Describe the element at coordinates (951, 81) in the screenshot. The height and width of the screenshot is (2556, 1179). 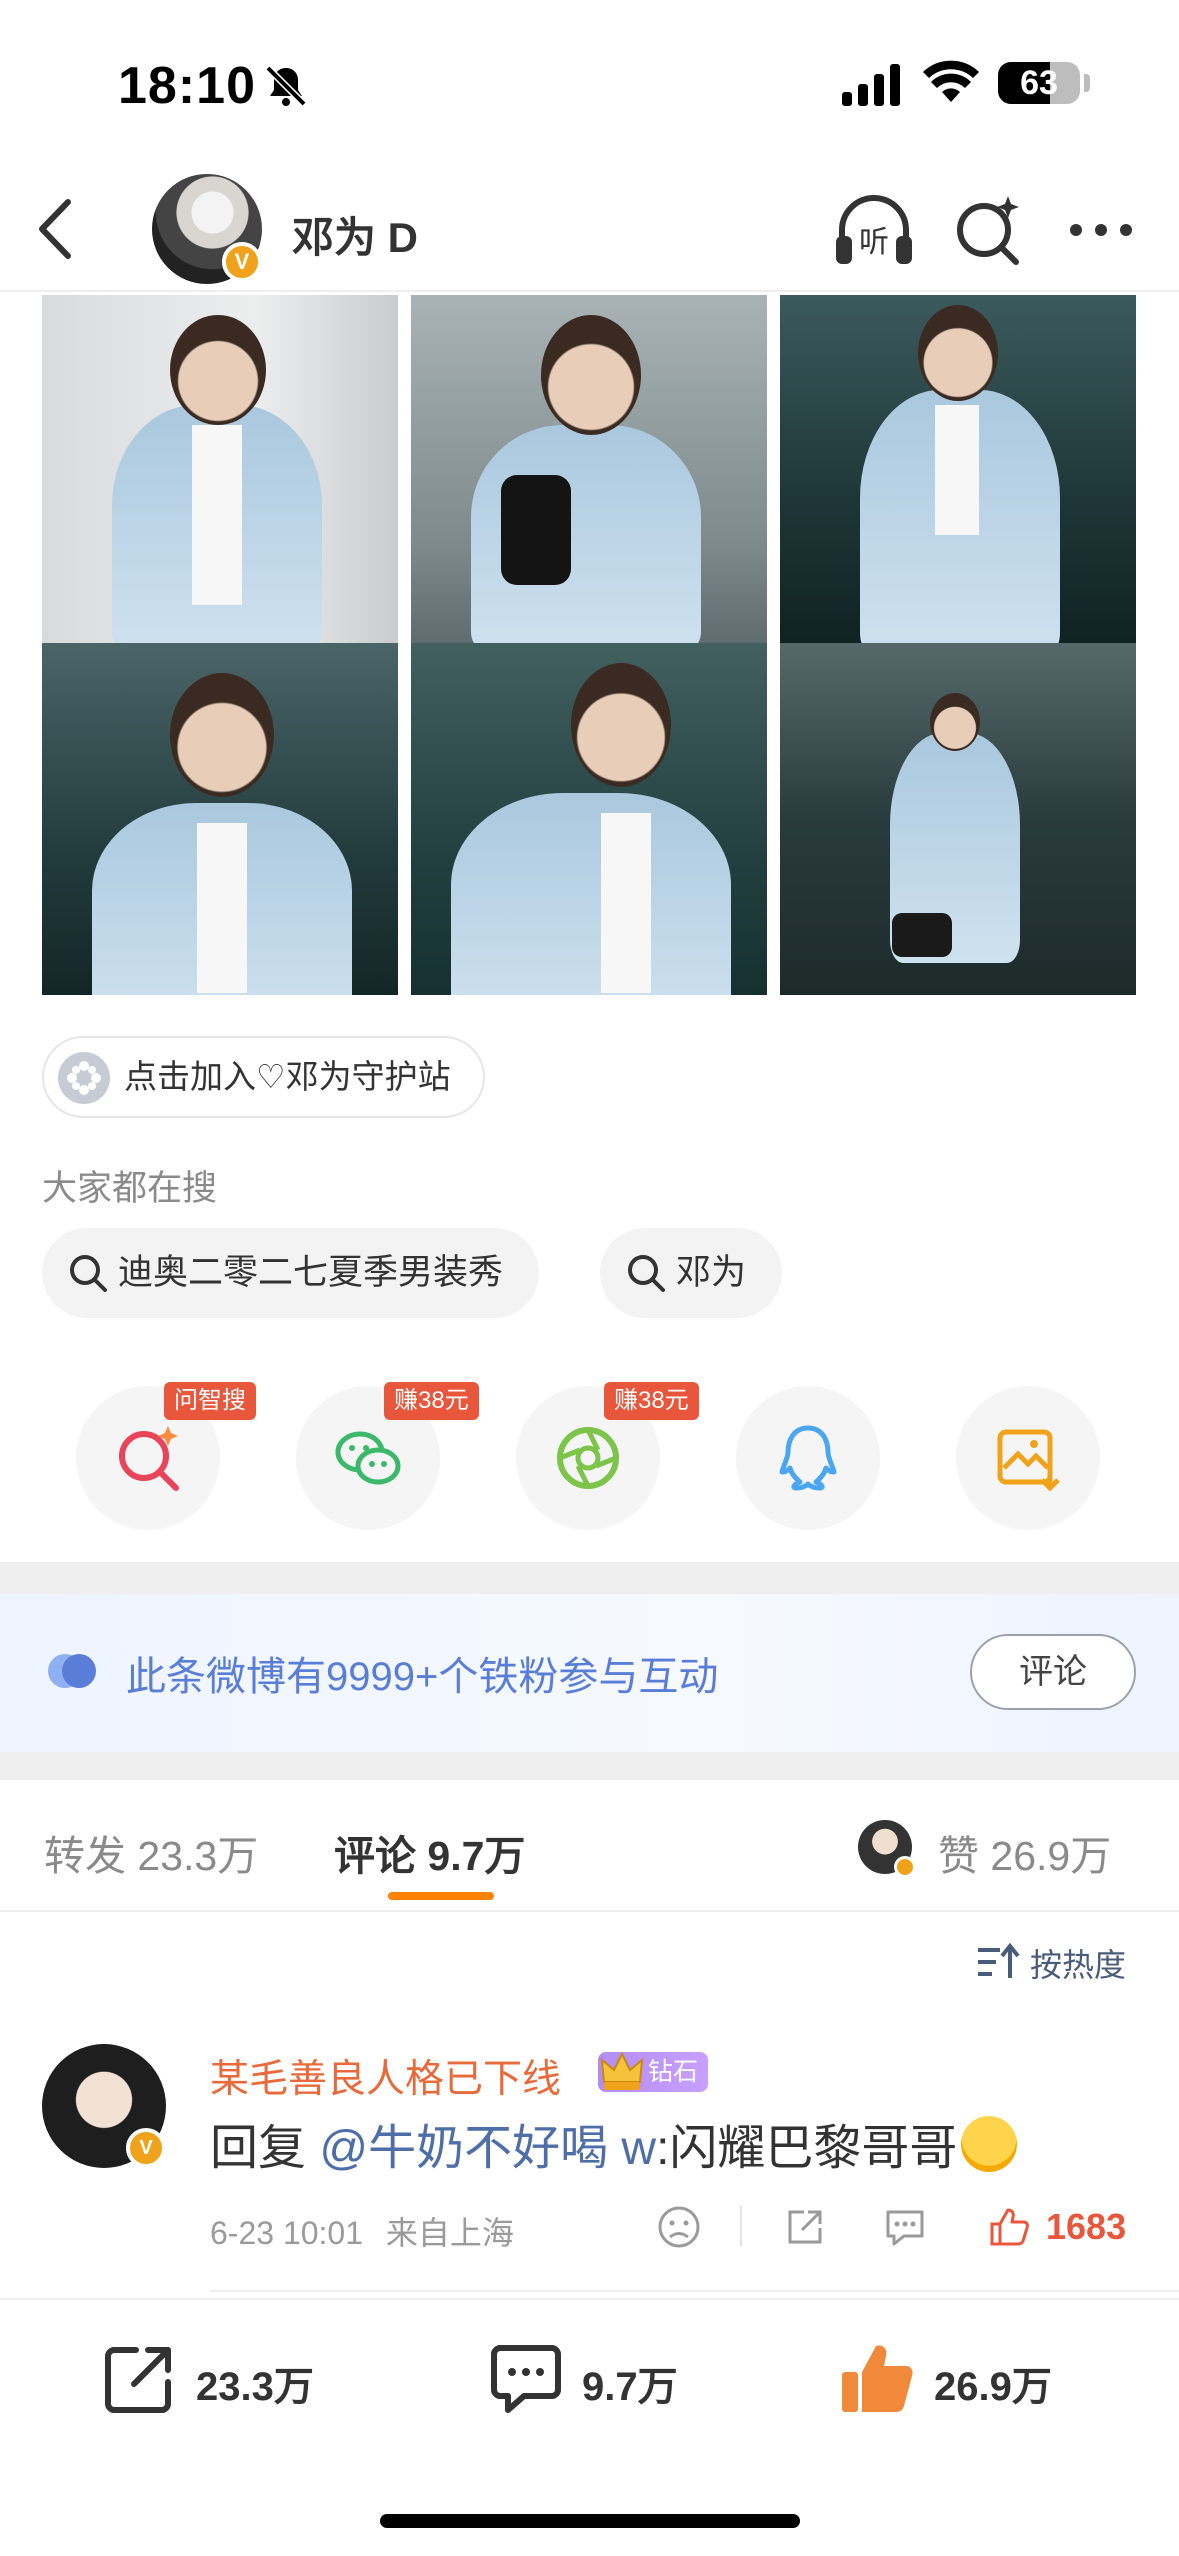
I see `wifi-icon` at that location.